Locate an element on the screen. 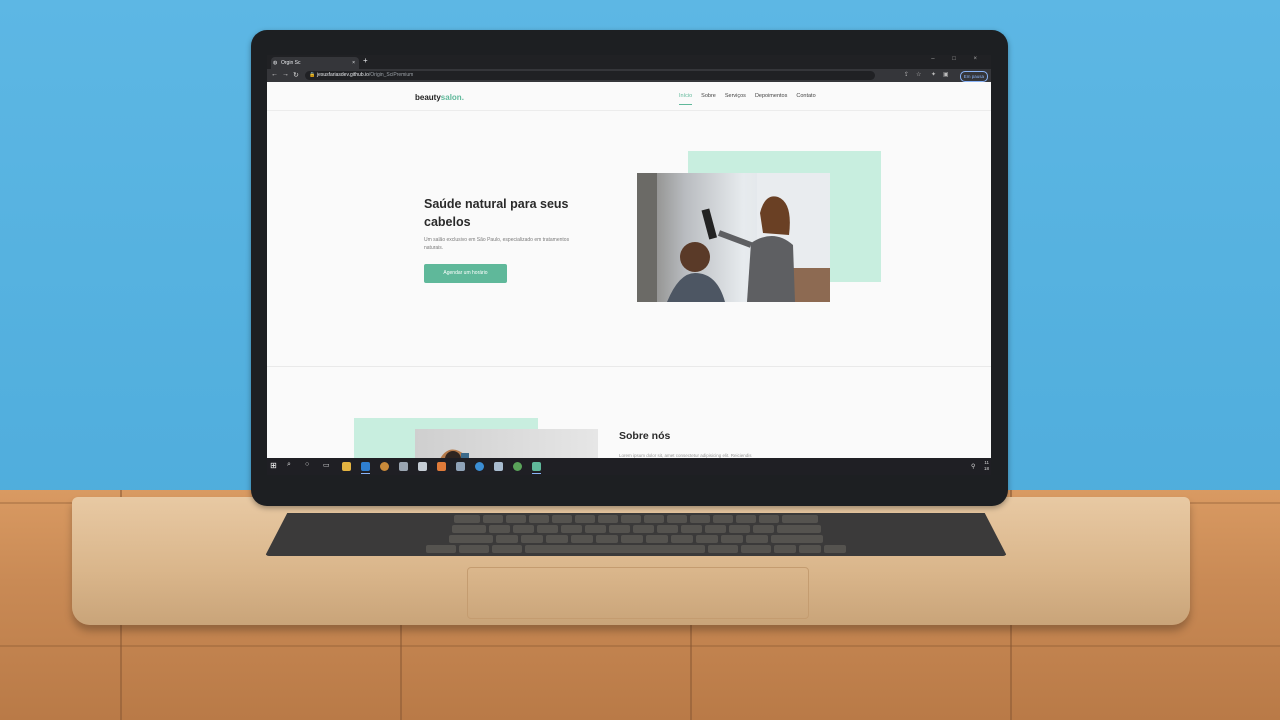 The image size is (1280, 720). cortana-icon: ○ is located at coordinates (307, 464).